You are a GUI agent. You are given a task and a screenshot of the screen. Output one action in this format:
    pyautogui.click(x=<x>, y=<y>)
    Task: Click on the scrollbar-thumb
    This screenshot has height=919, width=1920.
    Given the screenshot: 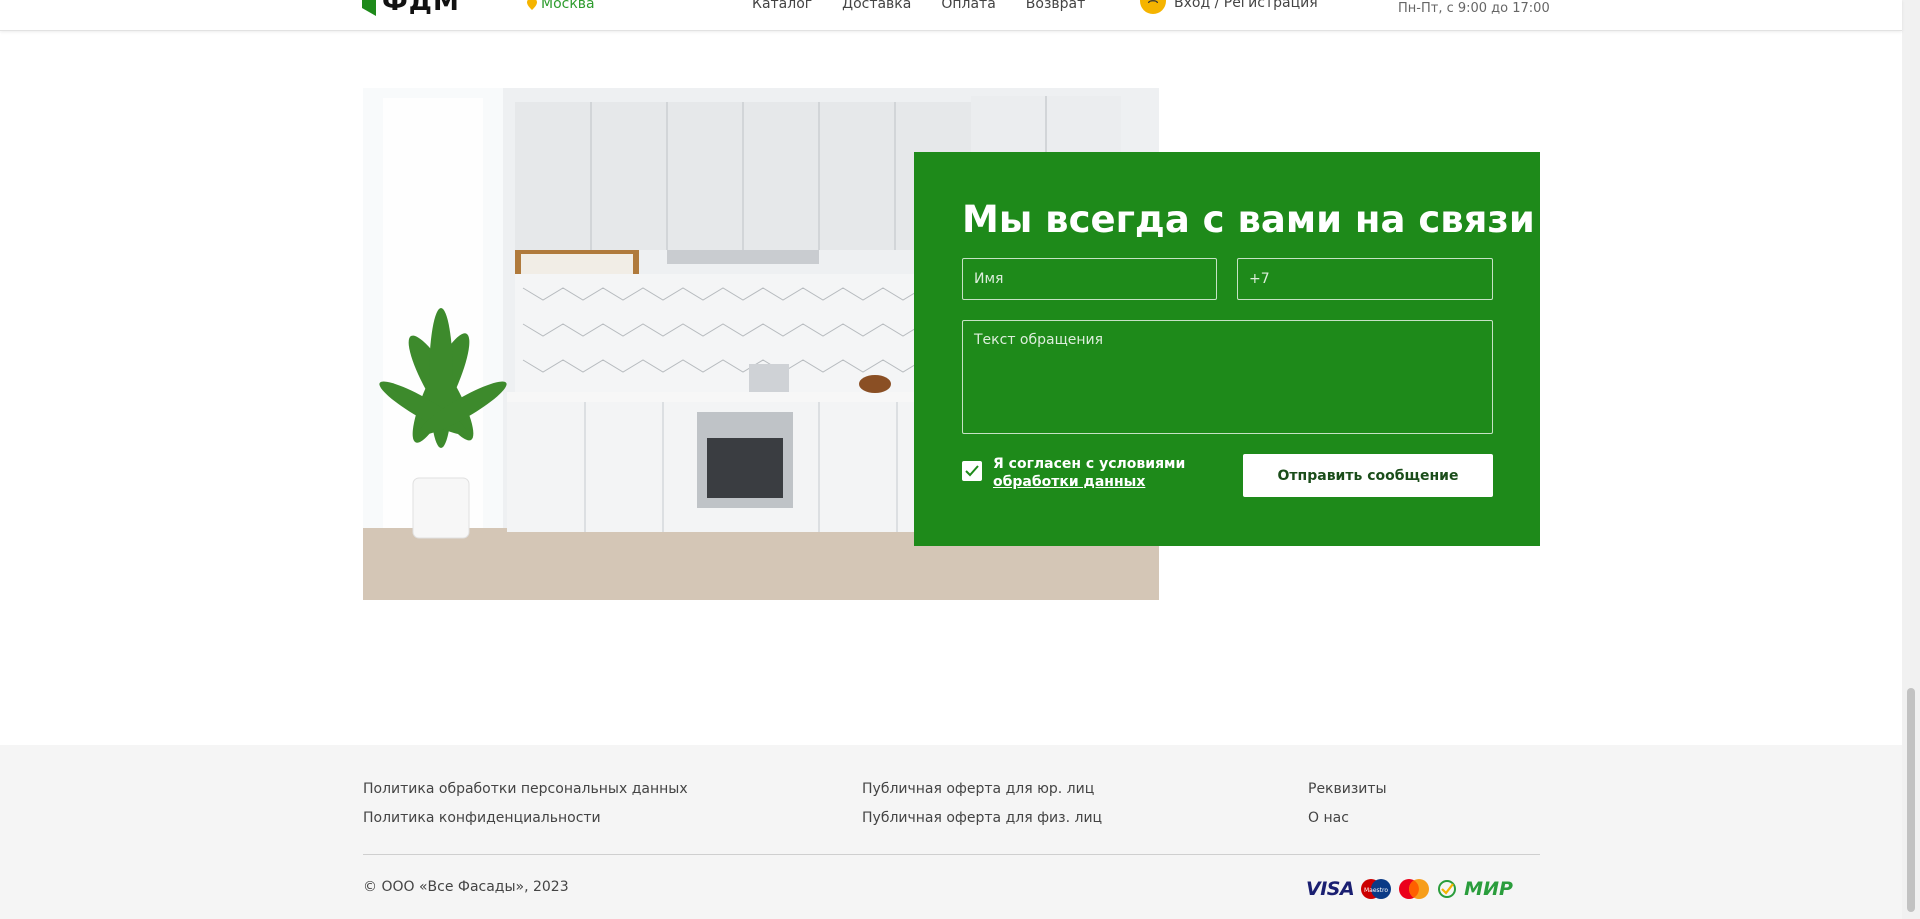 What is the action you would take?
    pyautogui.click(x=1911, y=800)
    